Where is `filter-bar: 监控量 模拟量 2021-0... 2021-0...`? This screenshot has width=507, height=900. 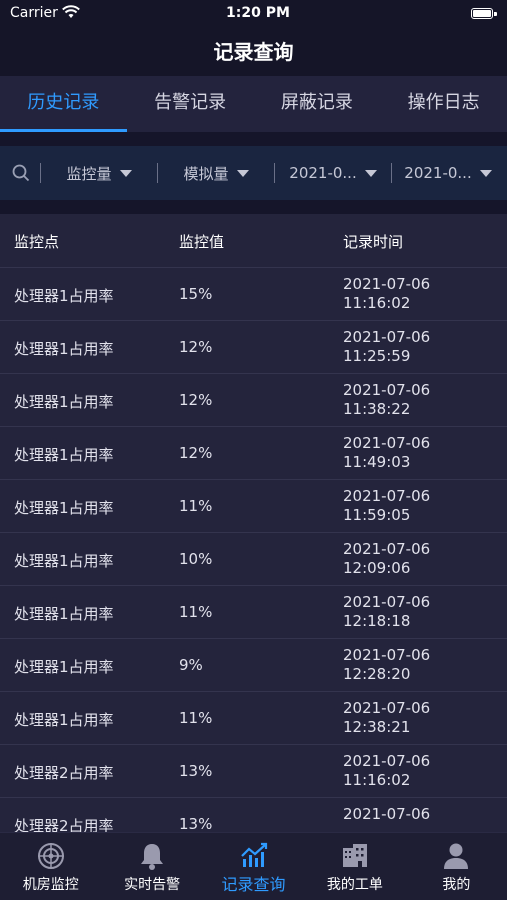 filter-bar: 监控量 模拟量 2021-0... 2021-0... is located at coordinates (253, 173).